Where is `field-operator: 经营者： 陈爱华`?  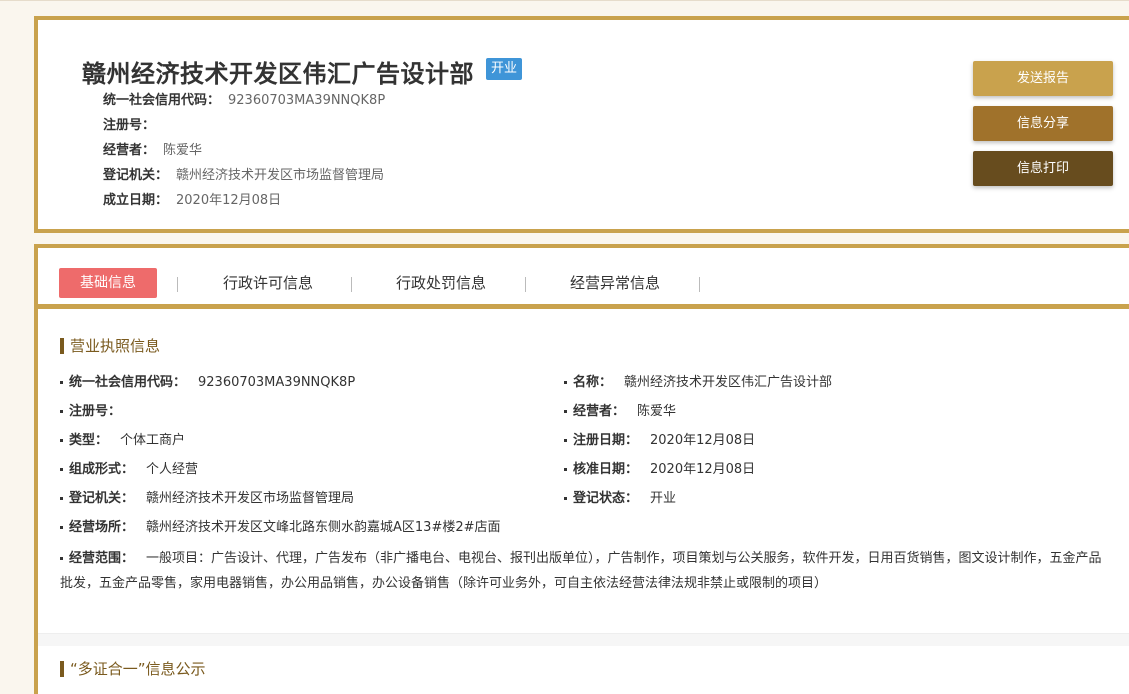 field-operator: 经营者： 陈爱华 is located at coordinates (620, 412).